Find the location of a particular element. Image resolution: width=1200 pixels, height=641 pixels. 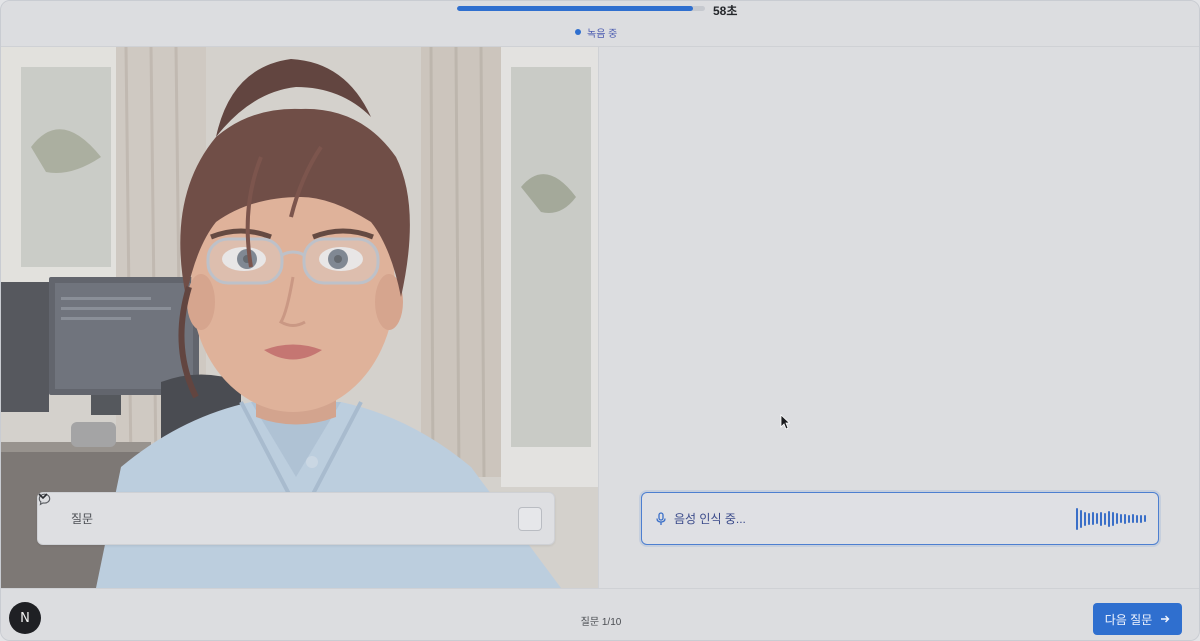

top-bar: 58초 녹음 중 is located at coordinates (600, 24).